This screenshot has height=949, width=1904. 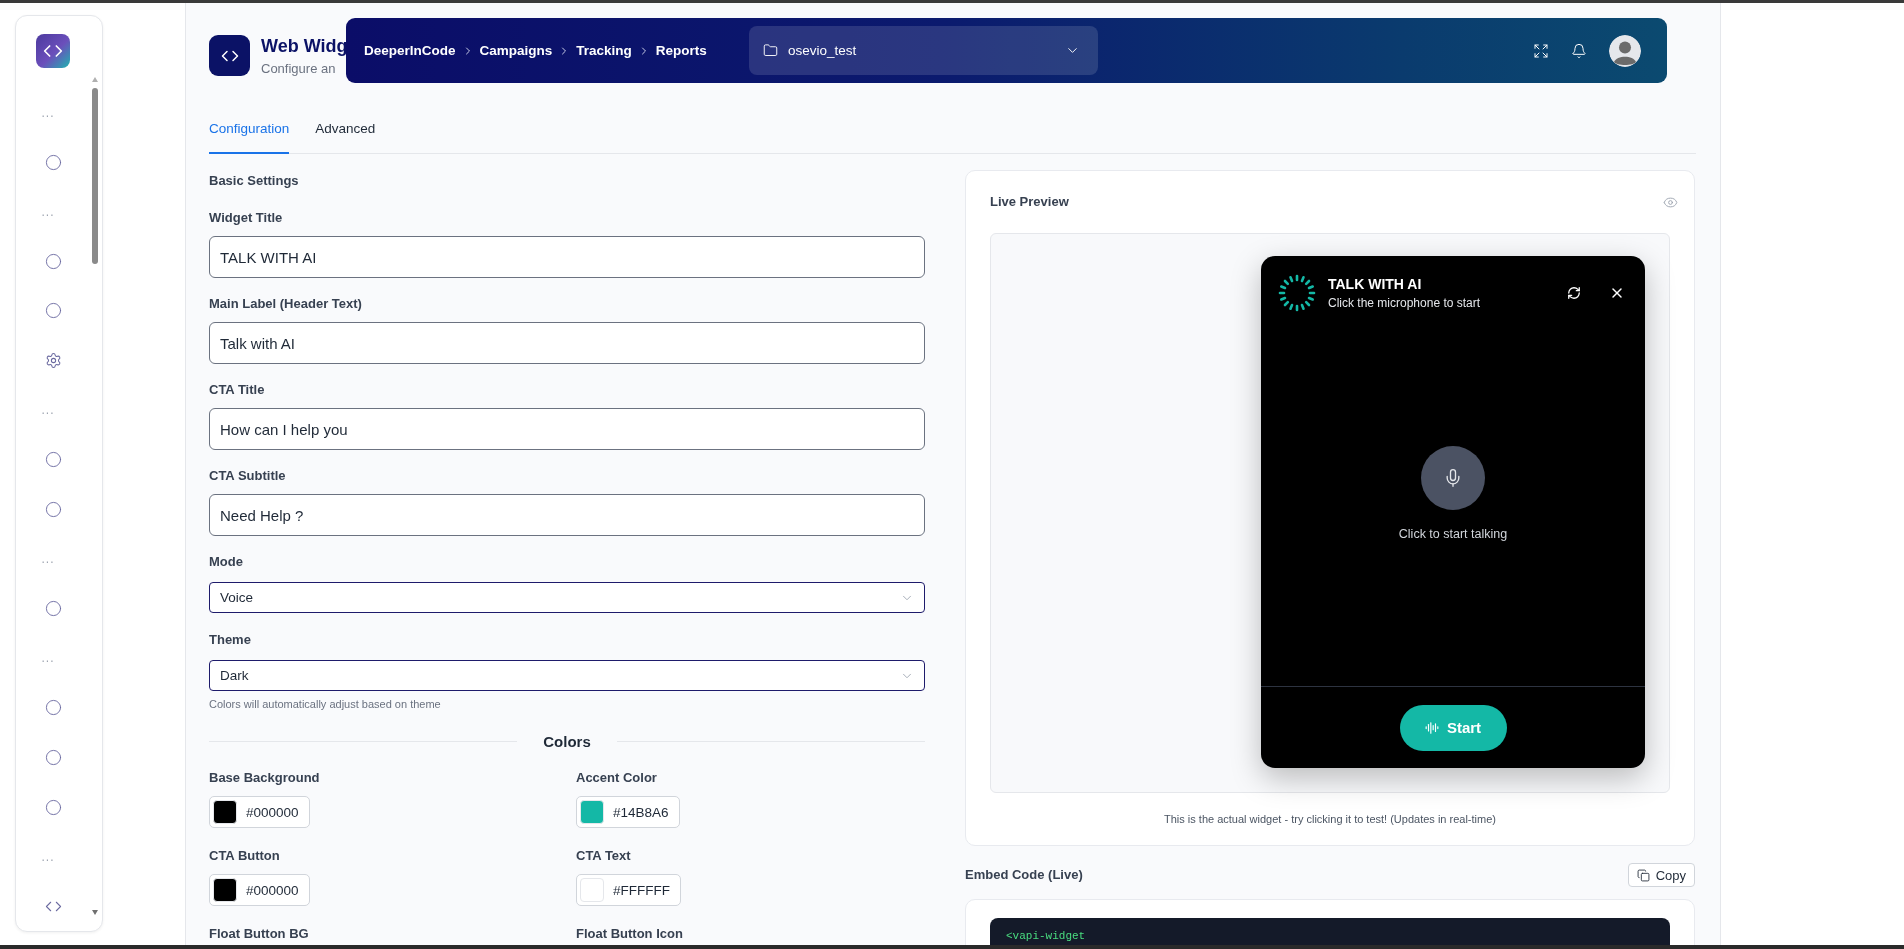 What do you see at coordinates (410, 50) in the screenshot?
I see `breadcrumb-link: DeeperInCode` at bounding box center [410, 50].